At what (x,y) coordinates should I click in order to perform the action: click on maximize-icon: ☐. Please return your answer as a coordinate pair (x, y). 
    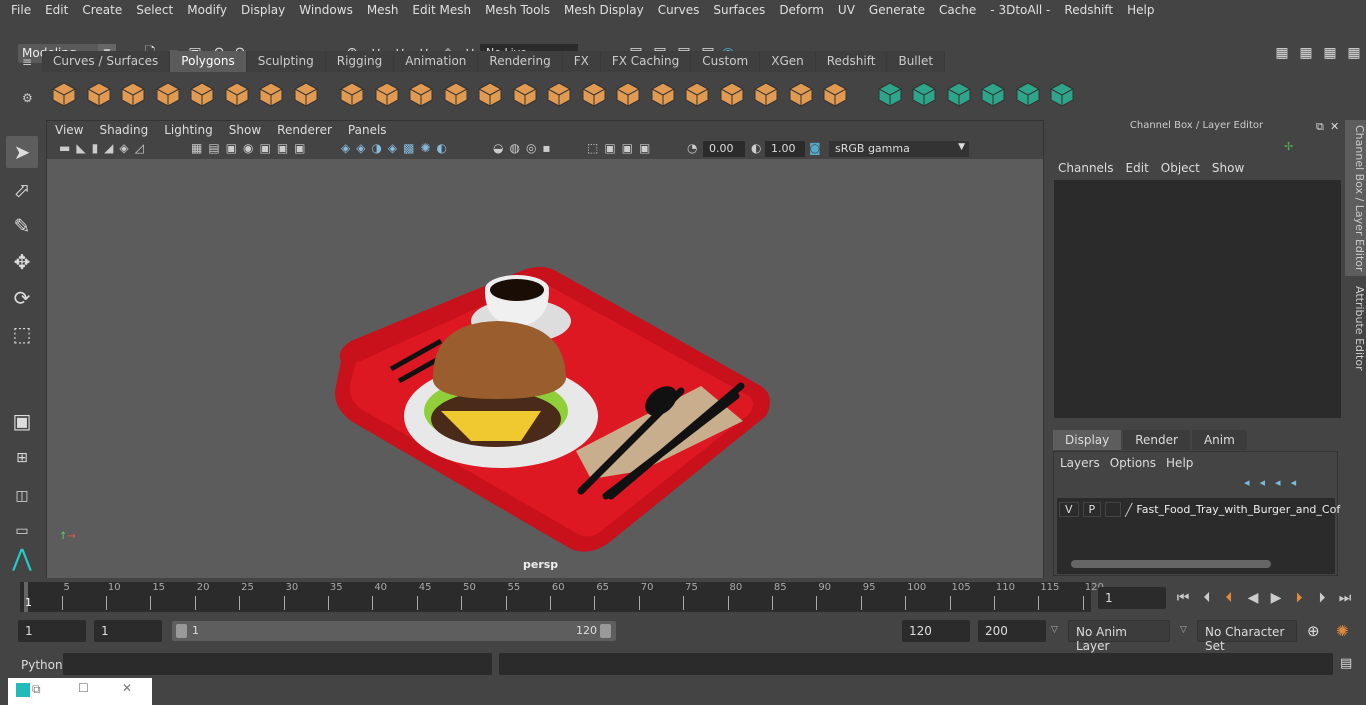
    Looking at the image, I should click on (83, 688).